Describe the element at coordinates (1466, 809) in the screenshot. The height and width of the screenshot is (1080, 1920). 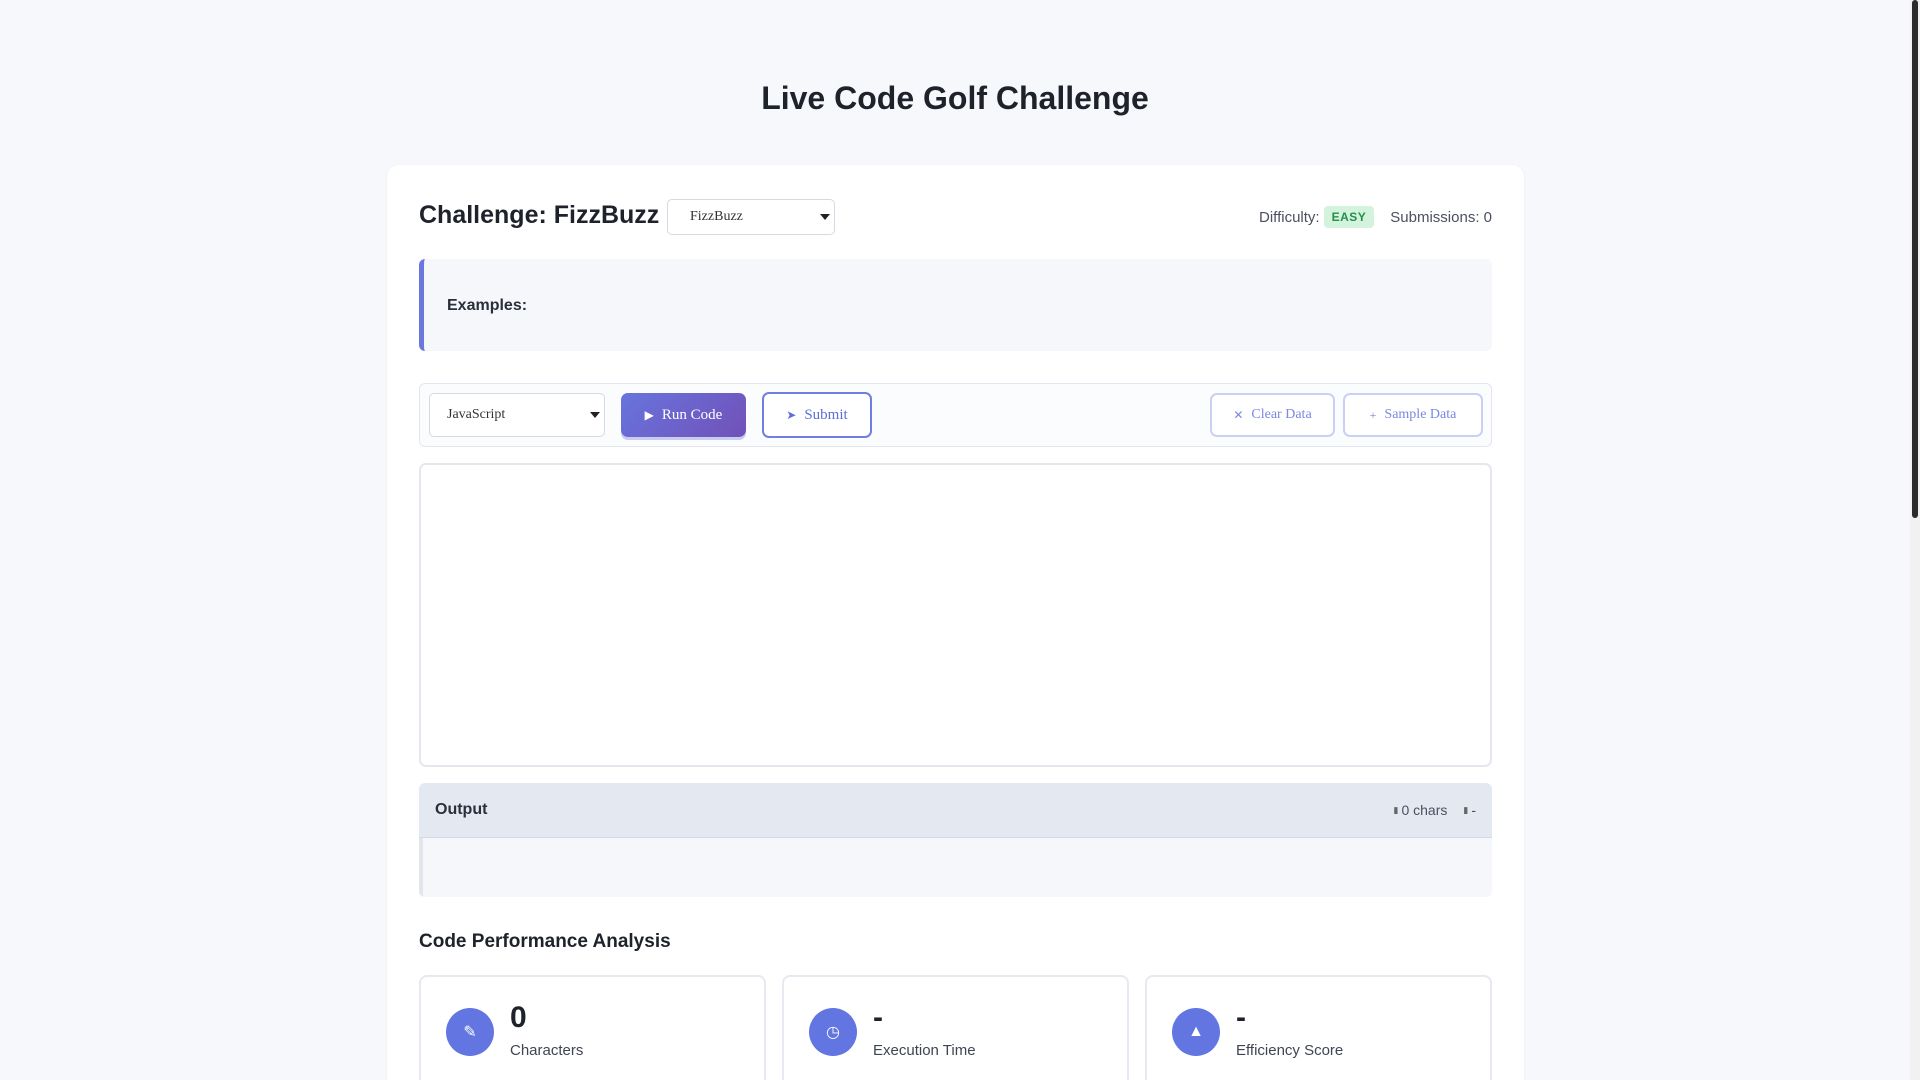
I see `clock-icon: ▮` at that location.